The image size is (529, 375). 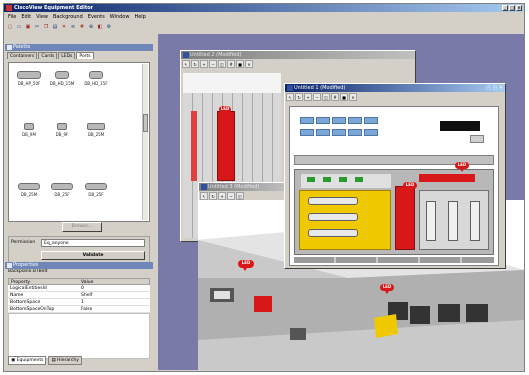 I want to click on menu-events: Events, so click(x=96, y=17).